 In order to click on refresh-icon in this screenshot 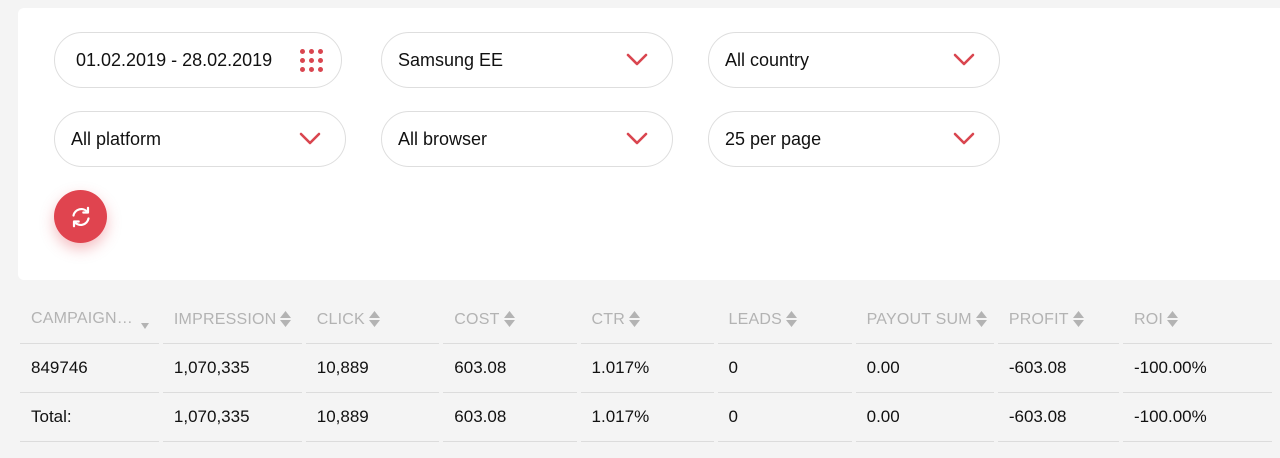, I will do `click(80, 216)`.